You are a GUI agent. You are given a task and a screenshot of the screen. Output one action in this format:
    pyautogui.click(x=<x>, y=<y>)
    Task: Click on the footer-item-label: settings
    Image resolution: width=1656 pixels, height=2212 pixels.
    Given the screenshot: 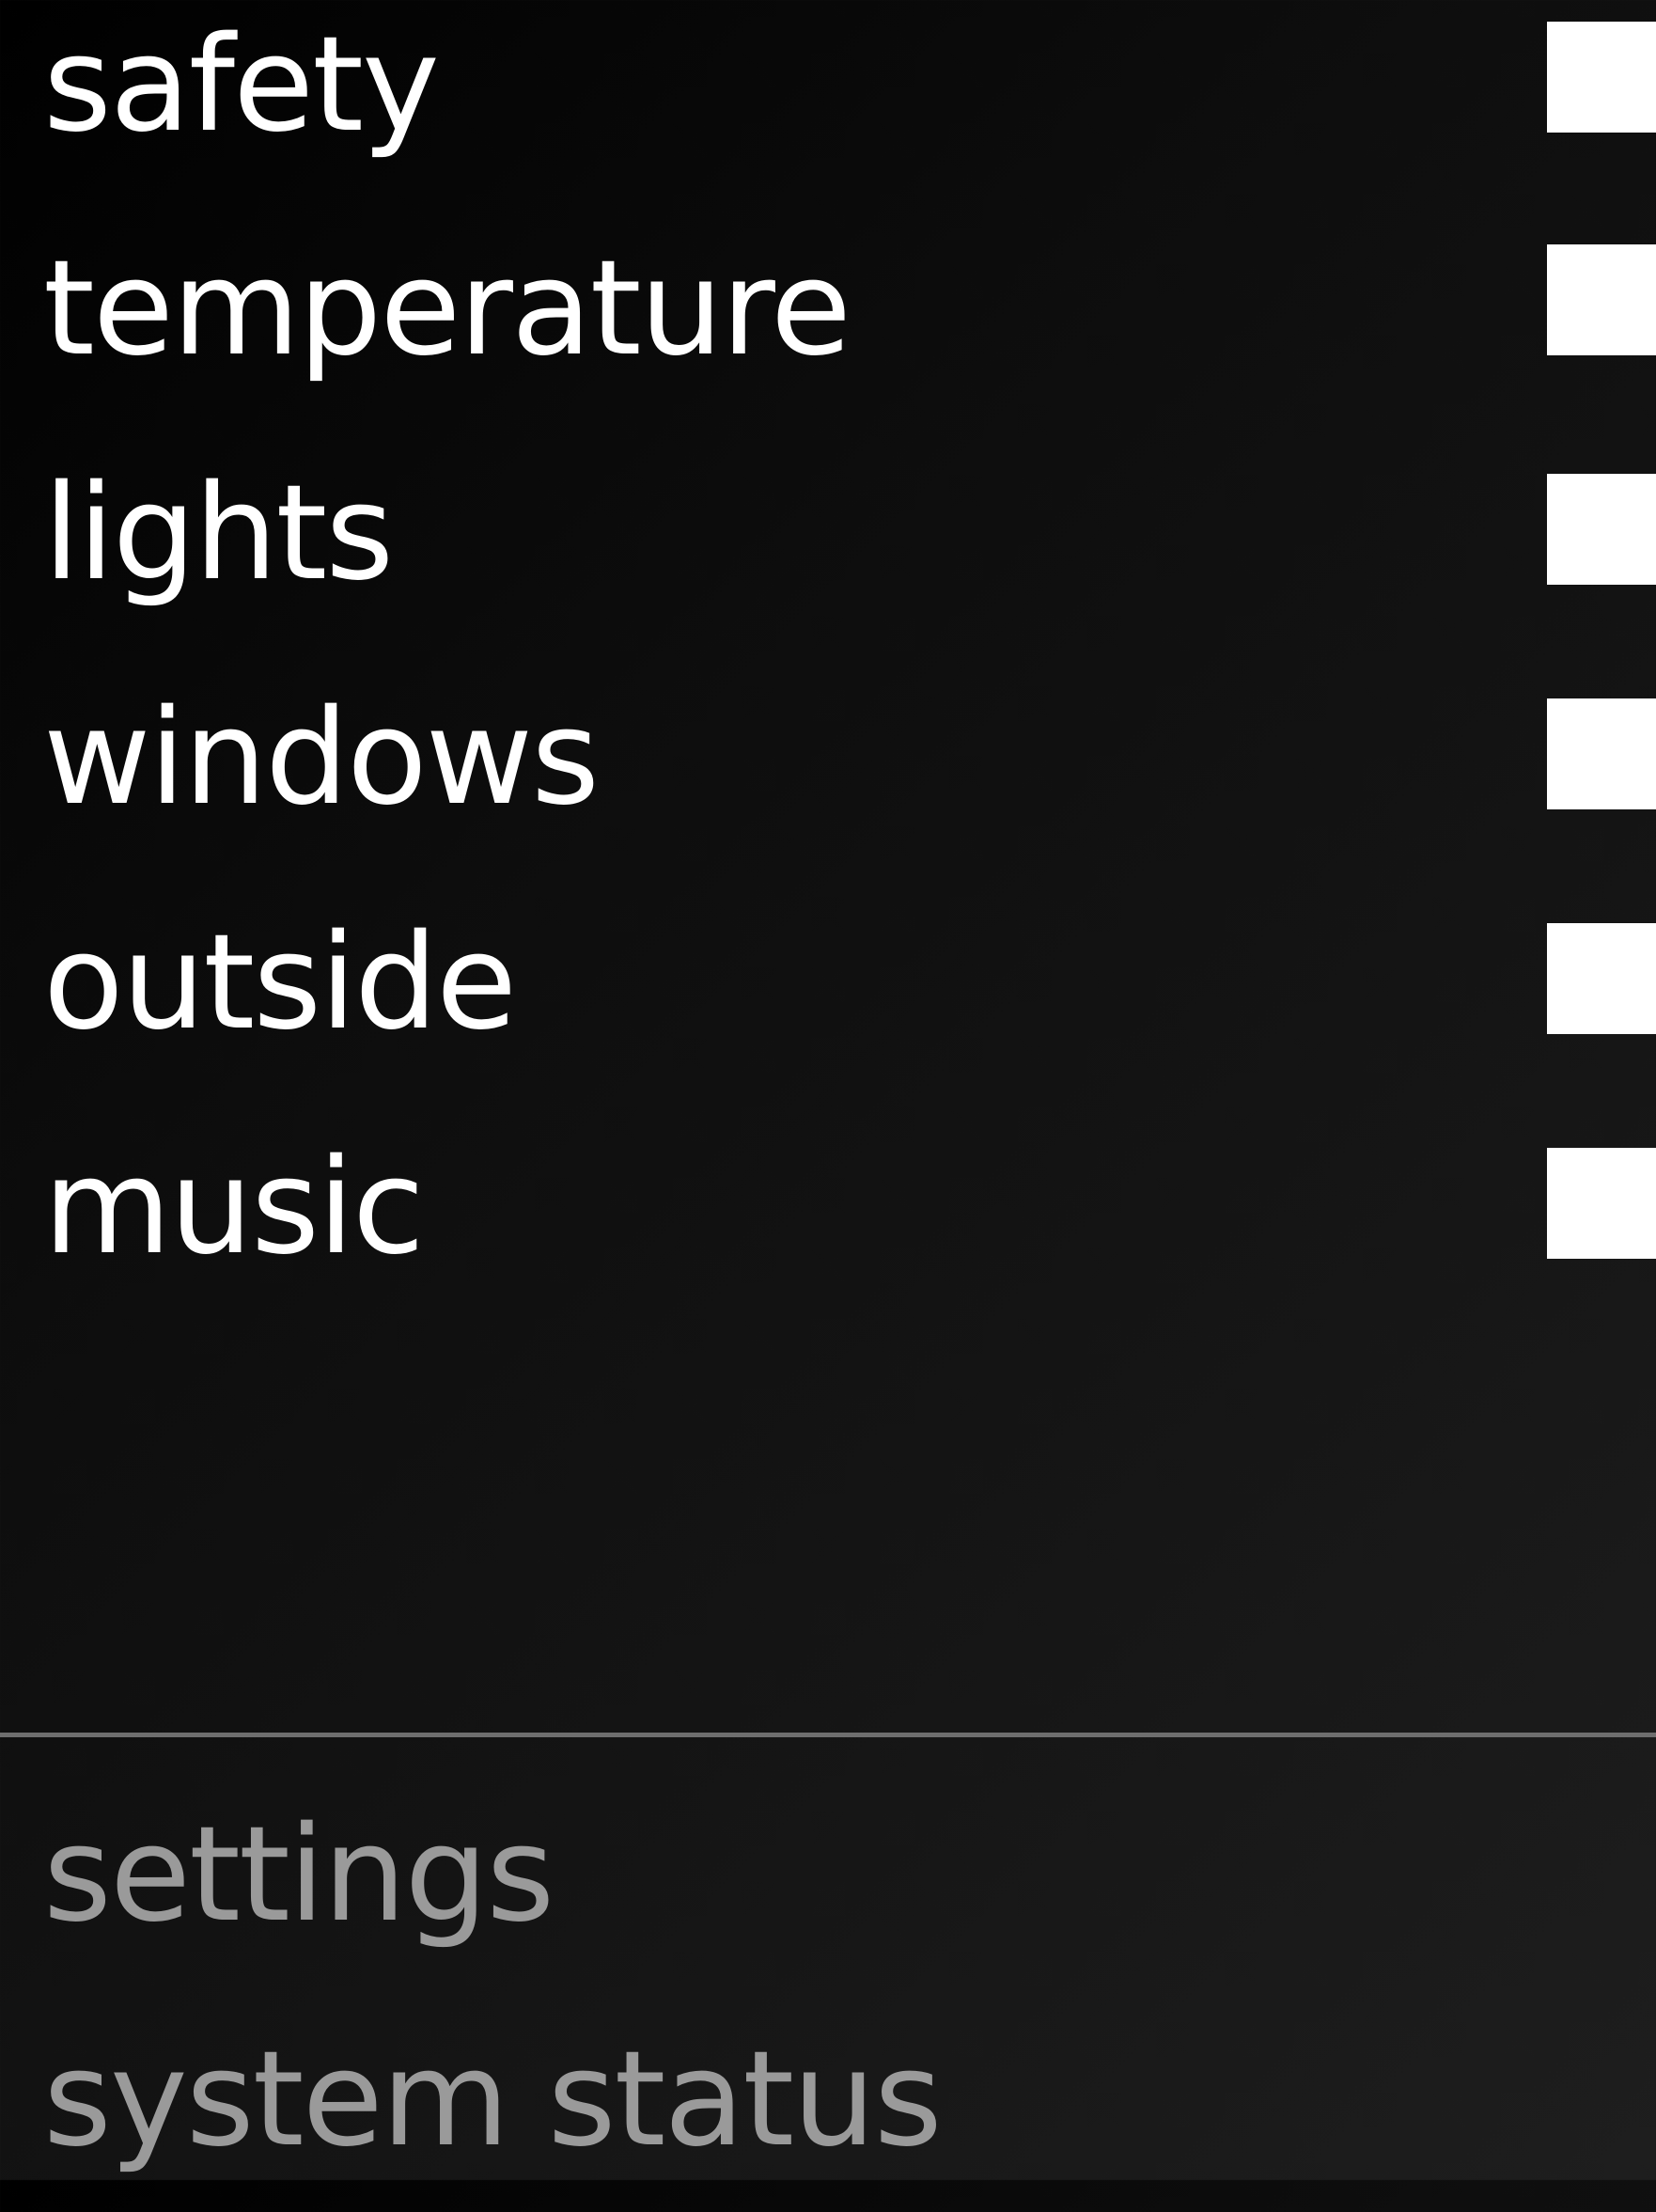 What is the action you would take?
    pyautogui.click(x=299, y=1875)
    